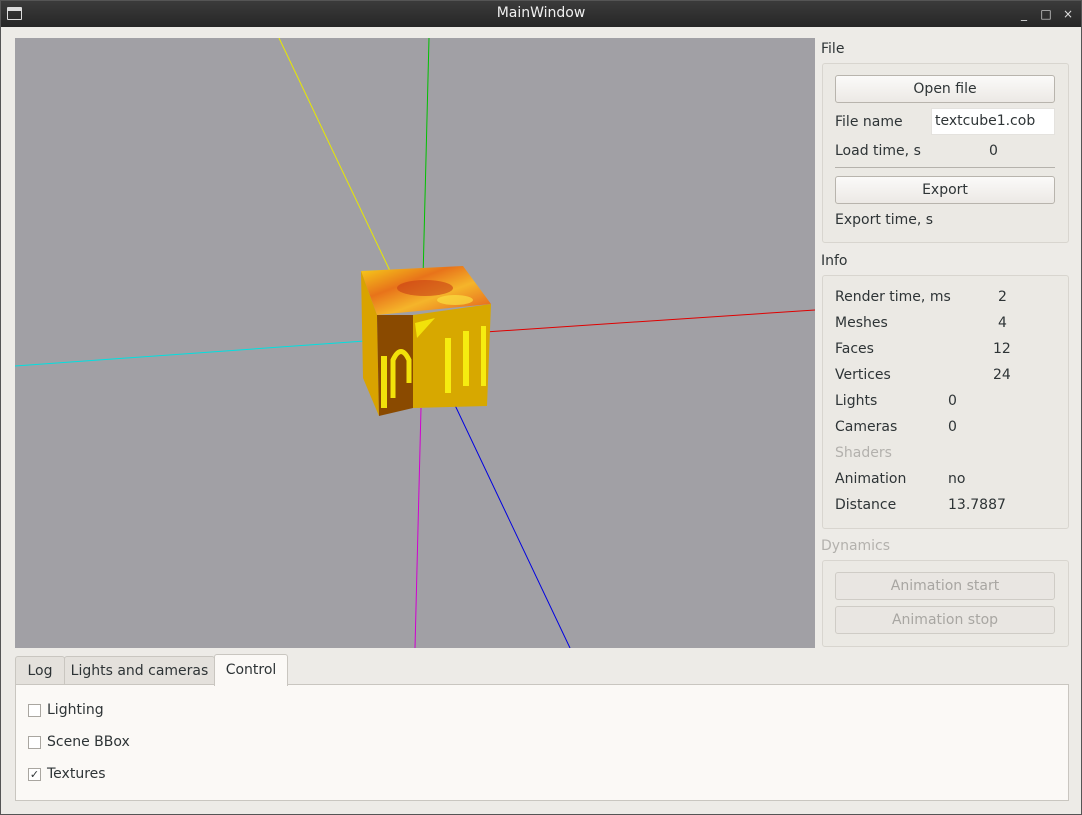 The image size is (1082, 815). Describe the element at coordinates (866, 427) in the screenshot. I see `cameras-label: Cameras` at that location.